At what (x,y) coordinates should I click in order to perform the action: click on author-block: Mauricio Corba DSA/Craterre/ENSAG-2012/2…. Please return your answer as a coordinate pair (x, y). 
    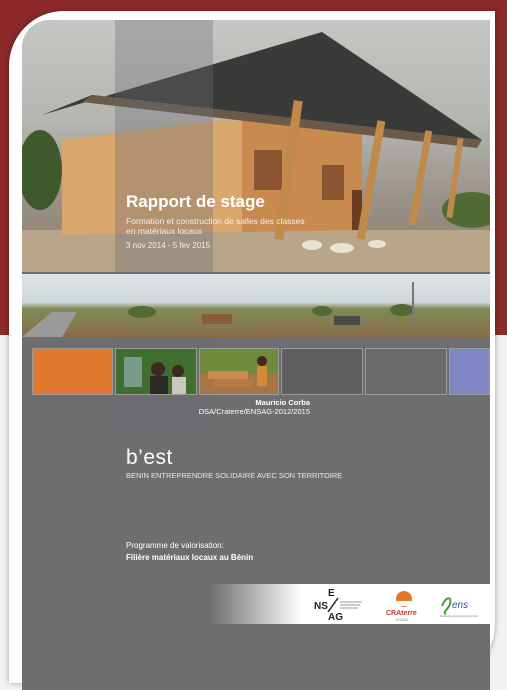
    Looking at the image, I should click on (254, 407).